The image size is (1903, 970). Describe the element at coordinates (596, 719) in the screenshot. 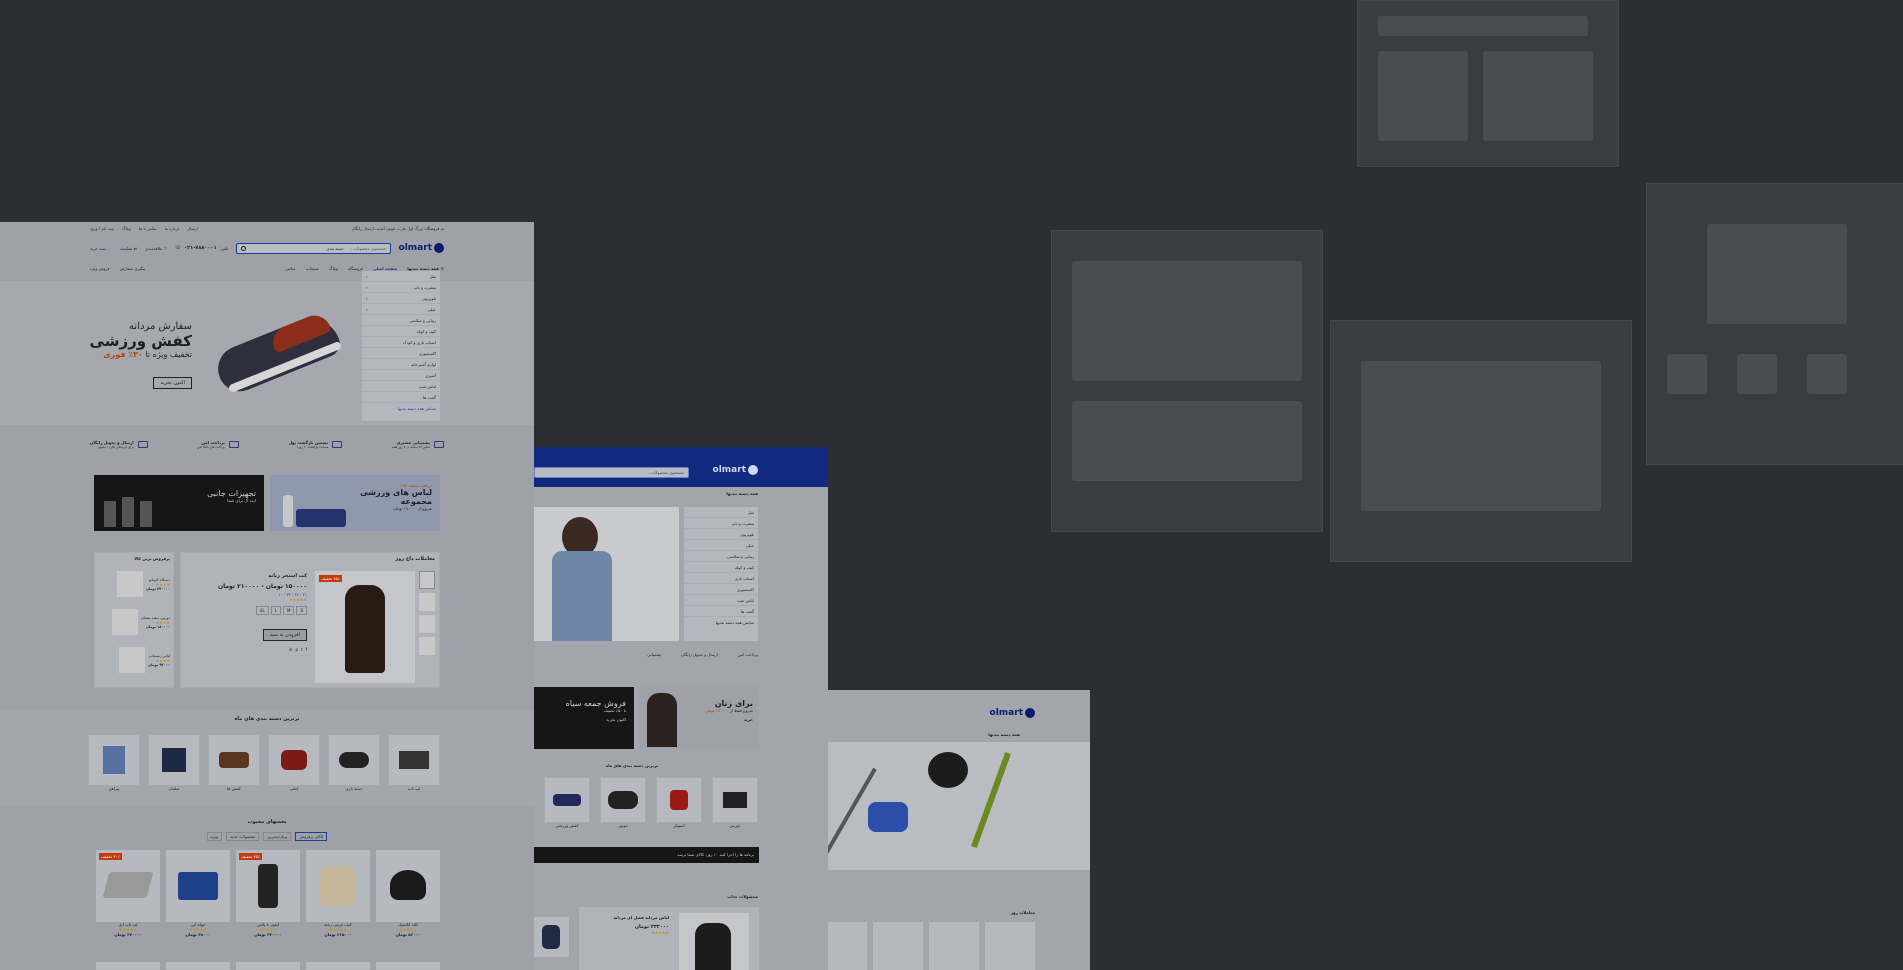

I see `banner-cta: اکنون بخرید` at that location.